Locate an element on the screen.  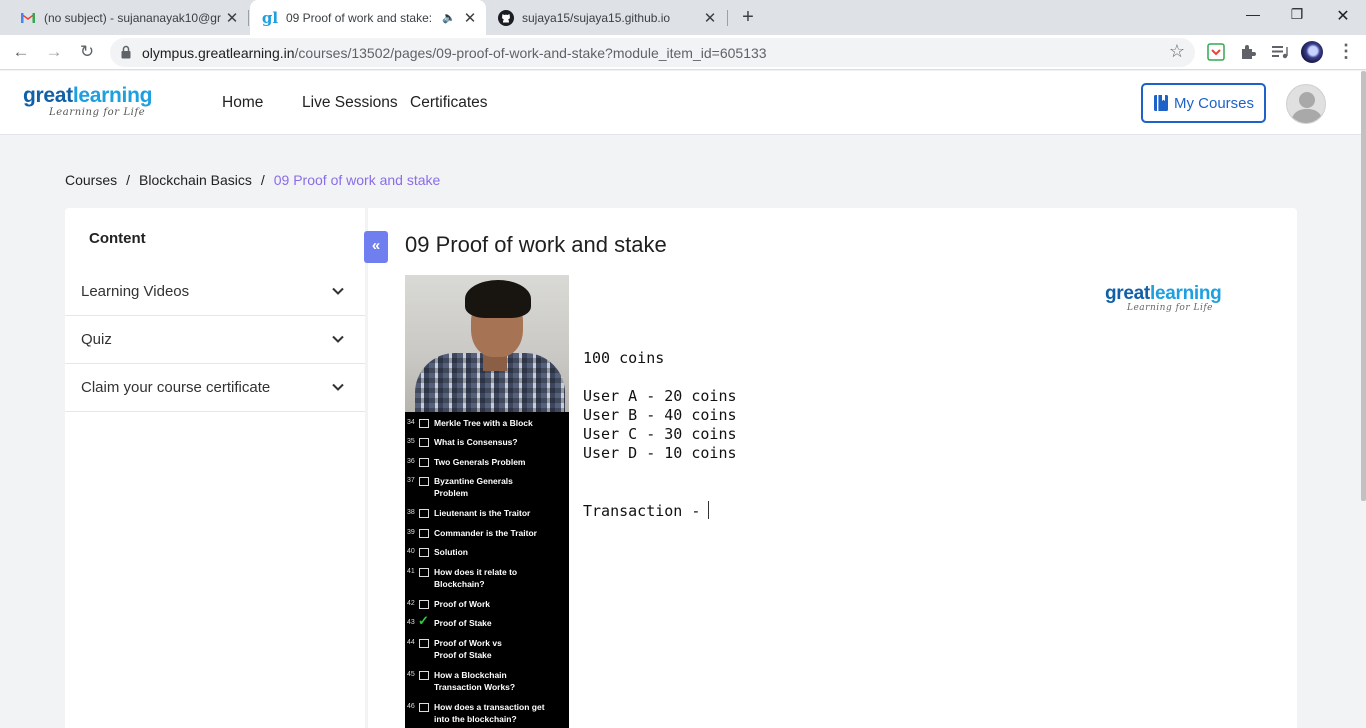
slide-line-transaction: Transaction - is located at coordinates (646, 511).